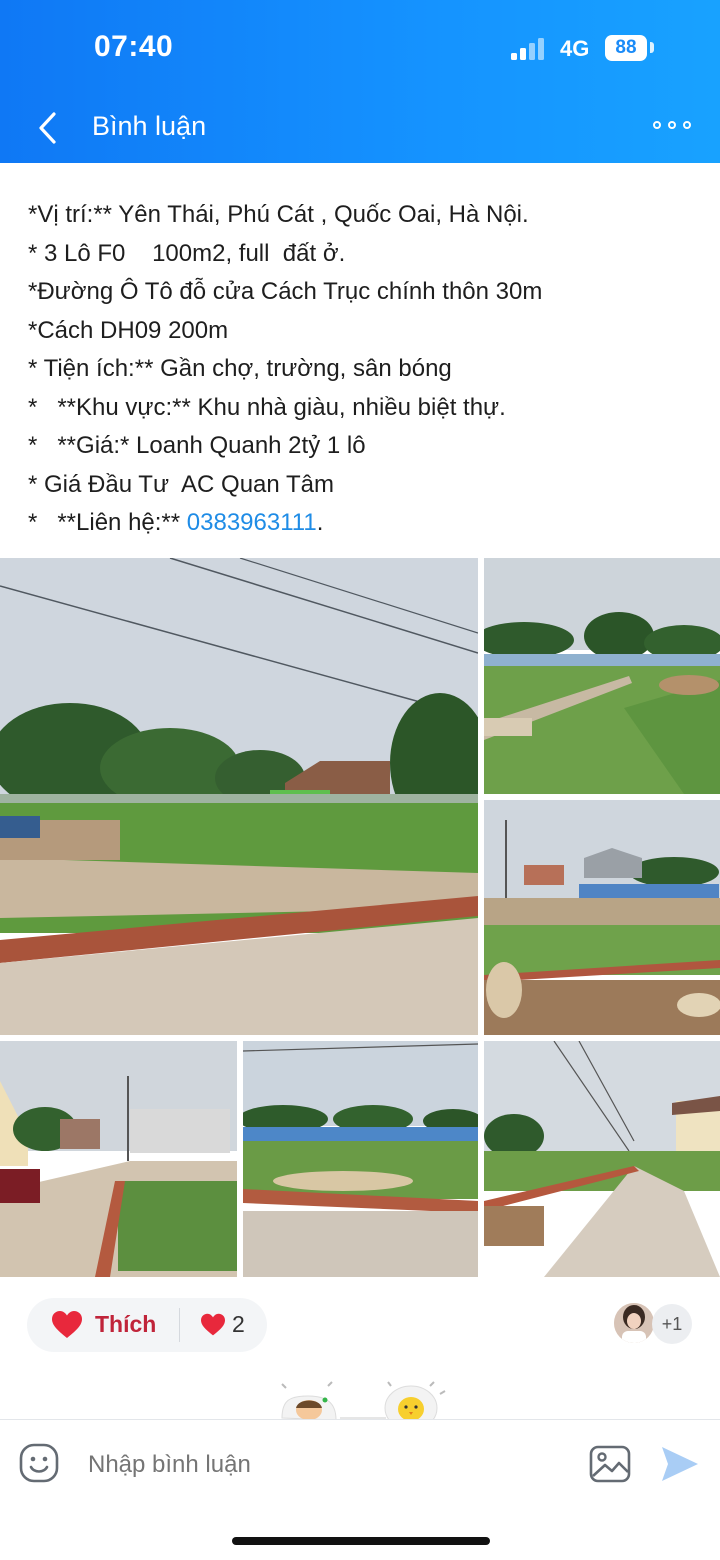 Image resolution: width=720 pixels, height=1560 pixels. Describe the element at coordinates (361, 1541) in the screenshot. I see `home-indicator` at that location.